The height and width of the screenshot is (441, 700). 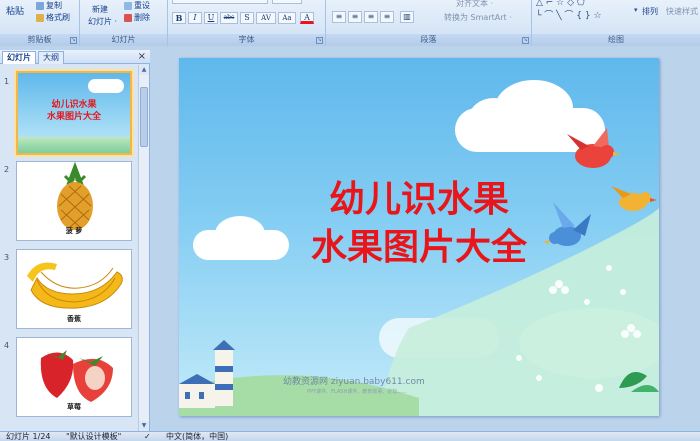 What do you see at coordinates (287, 2) in the screenshot?
I see `font-size-box` at bounding box center [287, 2].